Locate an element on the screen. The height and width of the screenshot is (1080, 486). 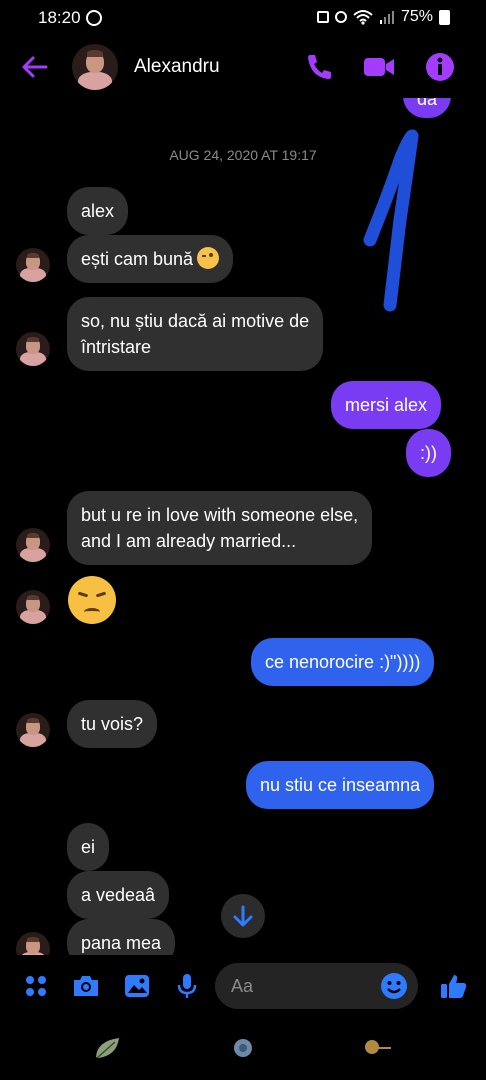
scroll-down-button is located at coordinates (243, 916).